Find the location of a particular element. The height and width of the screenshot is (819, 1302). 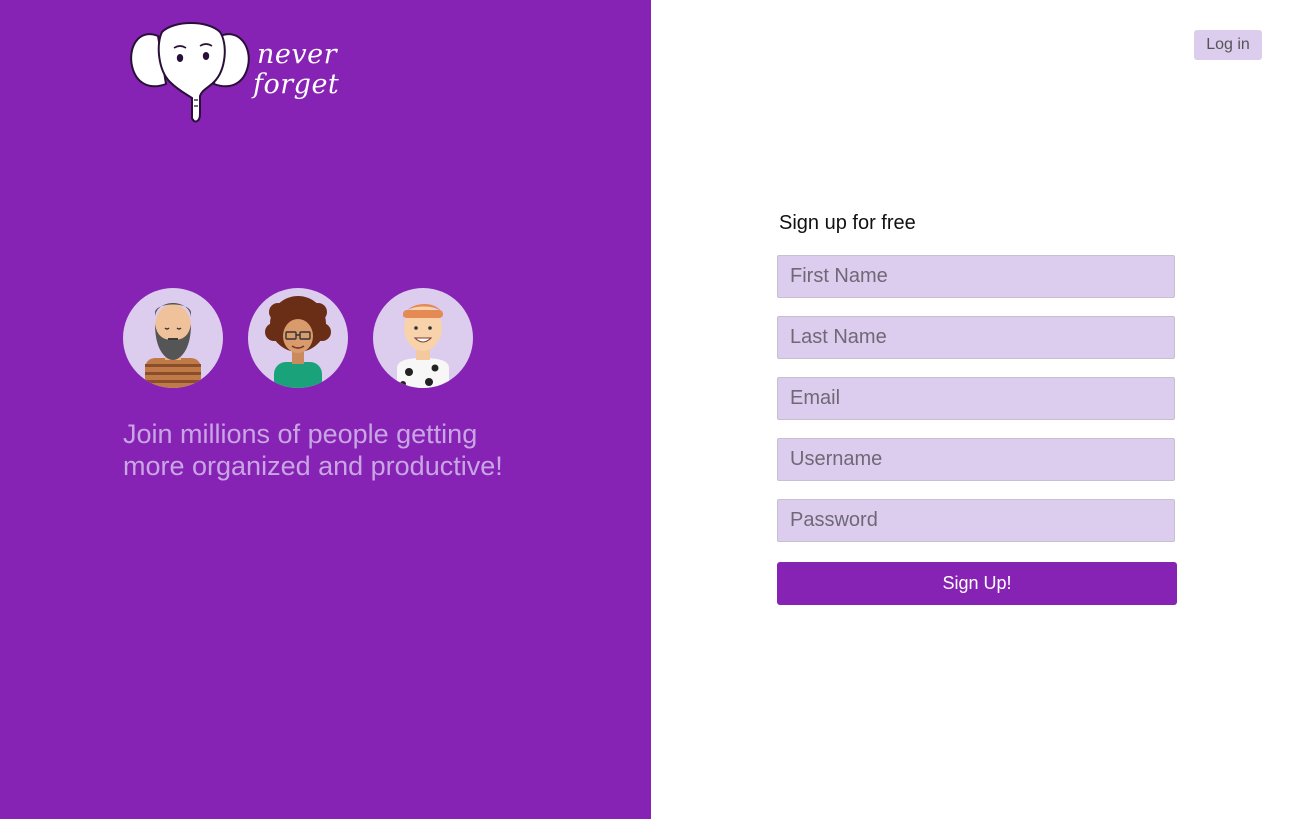

logo-line-2: forget is located at coordinates (296, 84).